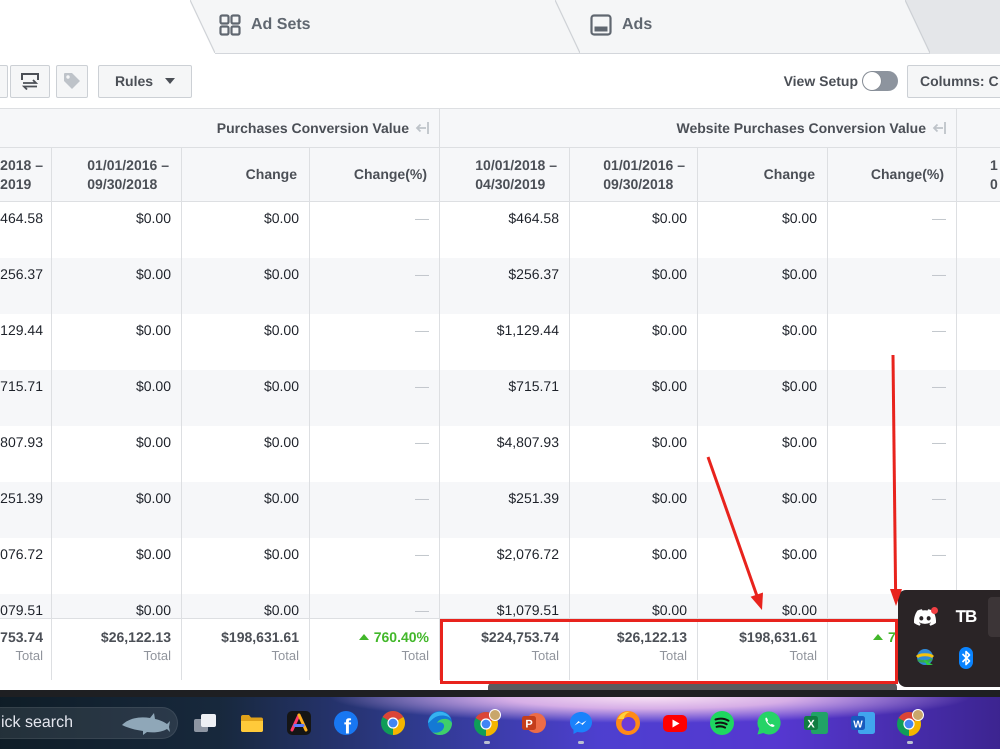 The height and width of the screenshot is (749, 1000). I want to click on layout-icon, so click(601, 25).